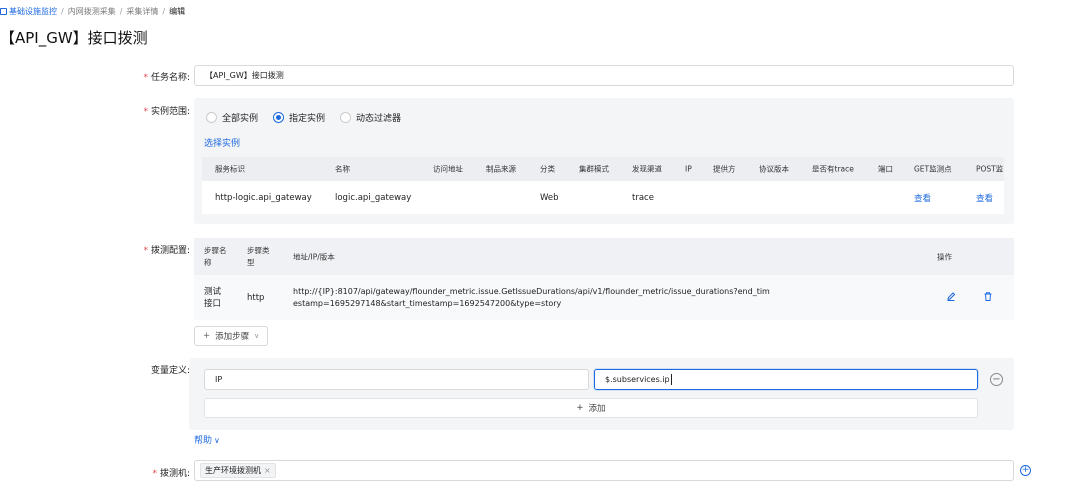 This screenshot has height=493, width=1080. Describe the element at coordinates (885, 169) in the screenshot. I see `col-port: 端口` at that location.